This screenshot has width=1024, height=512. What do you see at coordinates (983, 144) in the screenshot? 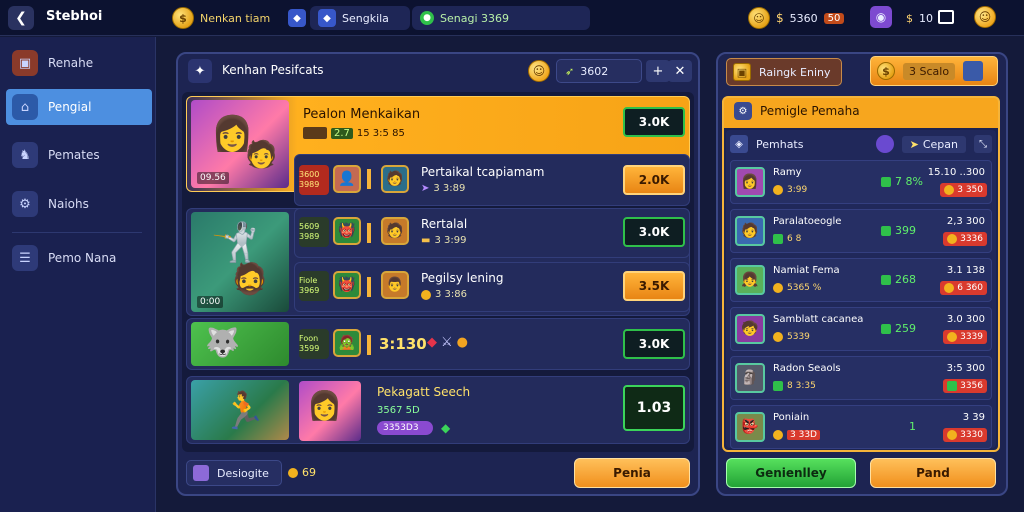
I see `expand-icon: ⤡` at bounding box center [983, 144].